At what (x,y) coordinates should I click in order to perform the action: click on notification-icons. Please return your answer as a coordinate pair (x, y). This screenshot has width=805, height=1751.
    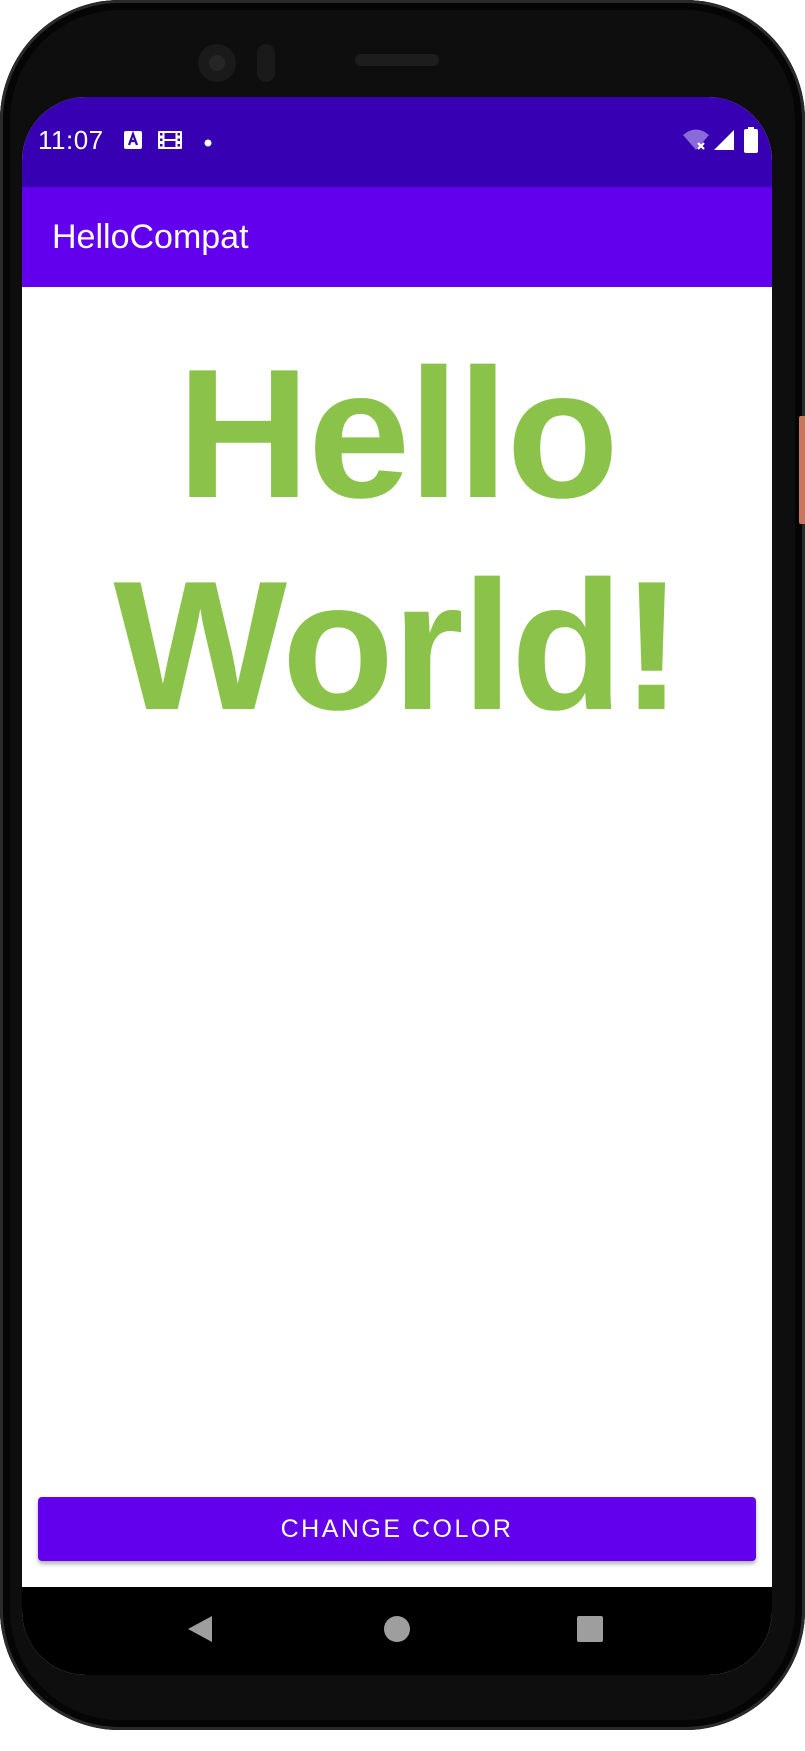
    Looking at the image, I should click on (168, 142).